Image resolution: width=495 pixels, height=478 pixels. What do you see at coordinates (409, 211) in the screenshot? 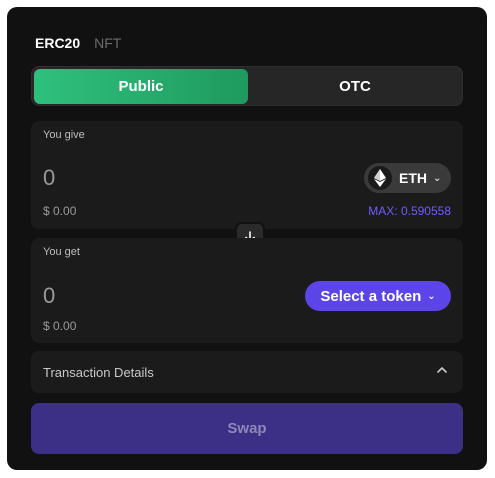
I see `max-balance-button: MAX: 0.590558` at bounding box center [409, 211].